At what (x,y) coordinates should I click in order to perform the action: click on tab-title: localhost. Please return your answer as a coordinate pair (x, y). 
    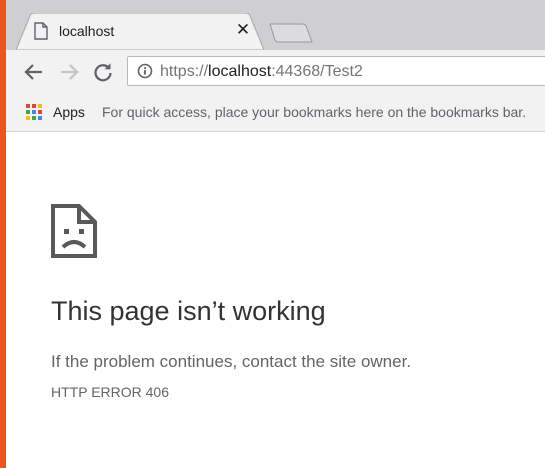
    Looking at the image, I should click on (87, 31).